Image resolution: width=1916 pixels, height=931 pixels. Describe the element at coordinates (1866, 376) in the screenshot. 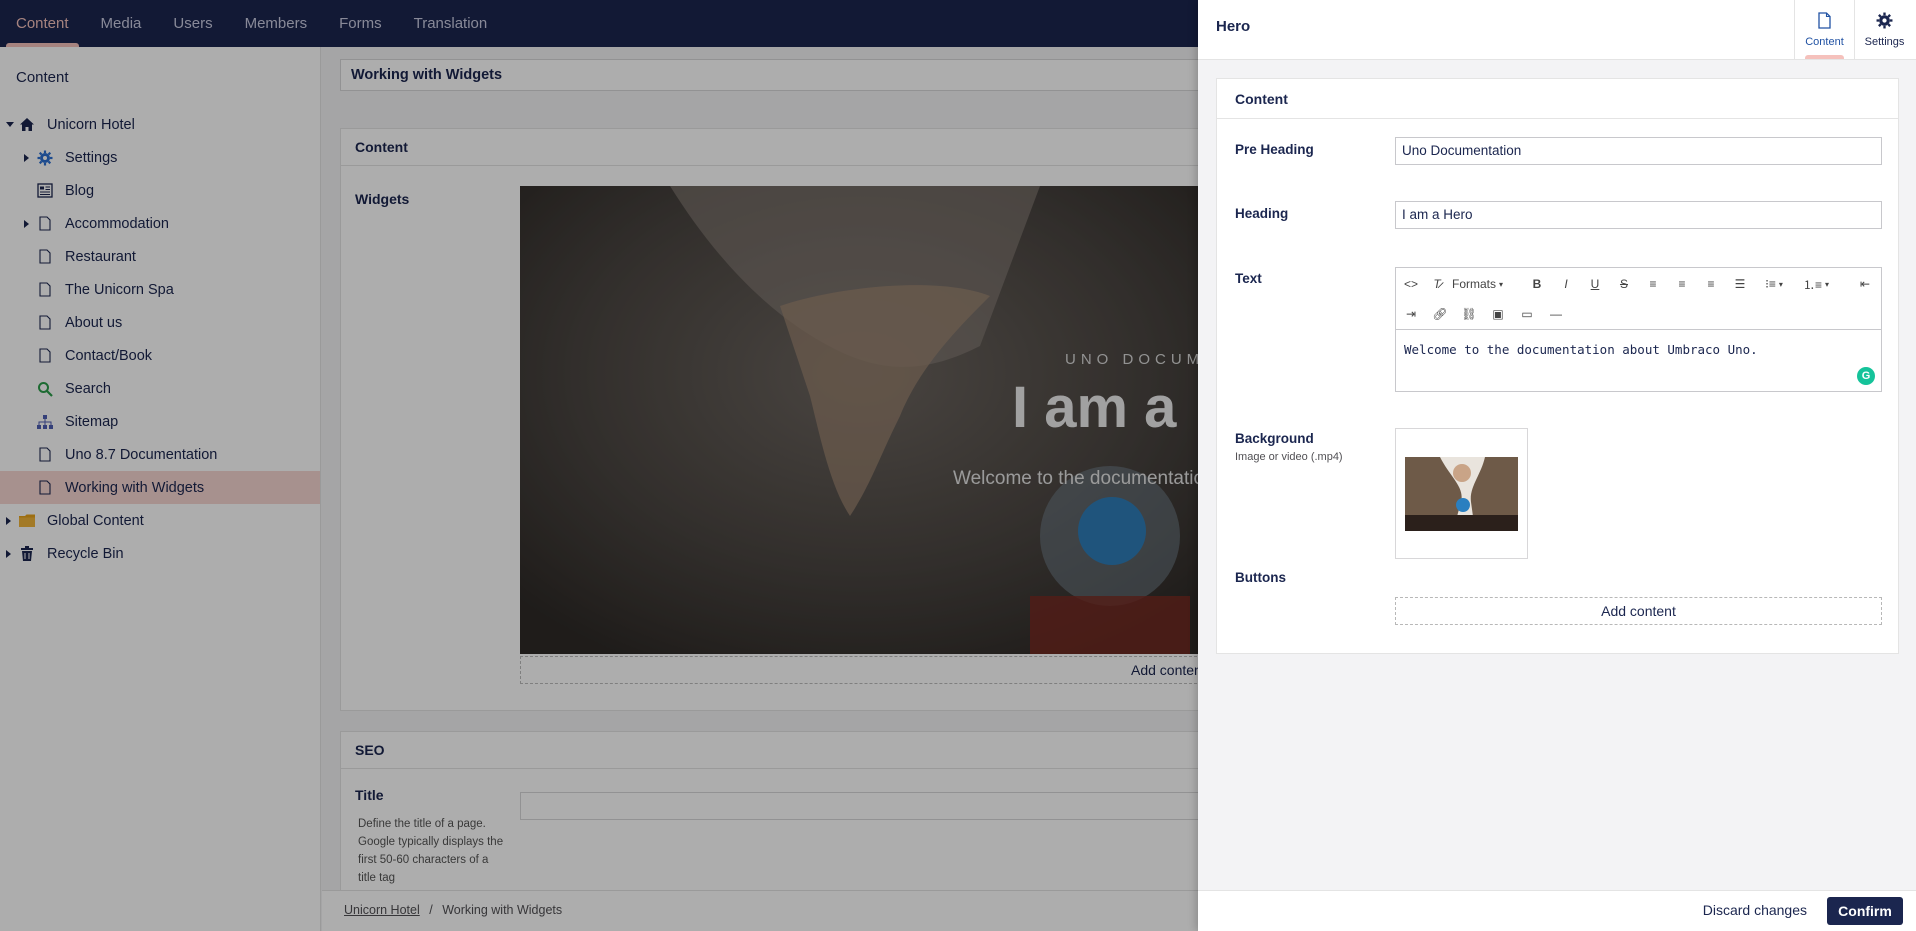

I see `grammarly-icon: G` at that location.